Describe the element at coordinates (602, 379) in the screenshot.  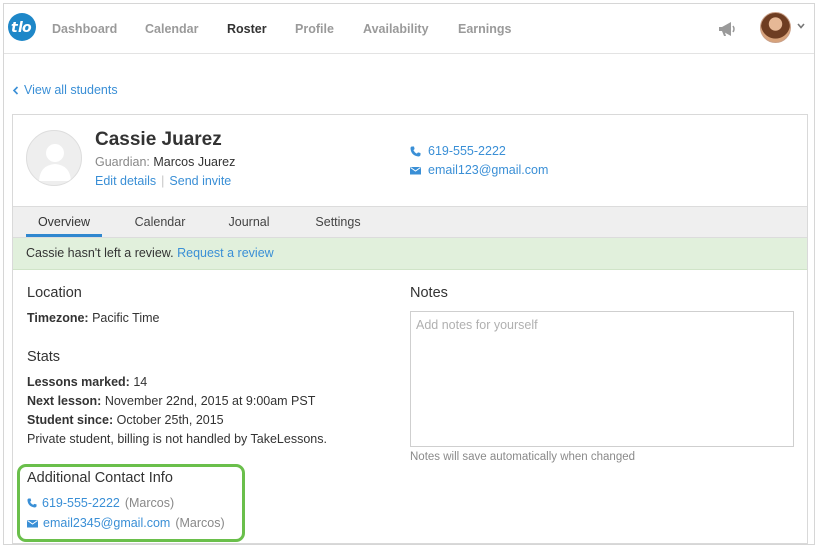
I see `notes-textarea` at that location.